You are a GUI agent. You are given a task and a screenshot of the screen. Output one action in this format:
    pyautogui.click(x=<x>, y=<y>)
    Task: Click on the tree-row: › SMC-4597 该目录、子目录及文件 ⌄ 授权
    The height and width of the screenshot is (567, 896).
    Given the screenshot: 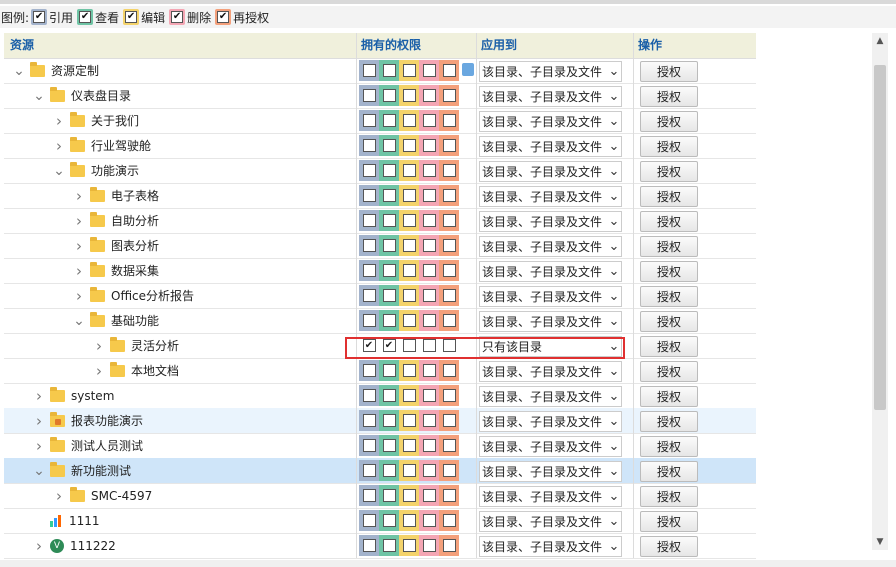 What is the action you would take?
    pyautogui.click(x=380, y=496)
    